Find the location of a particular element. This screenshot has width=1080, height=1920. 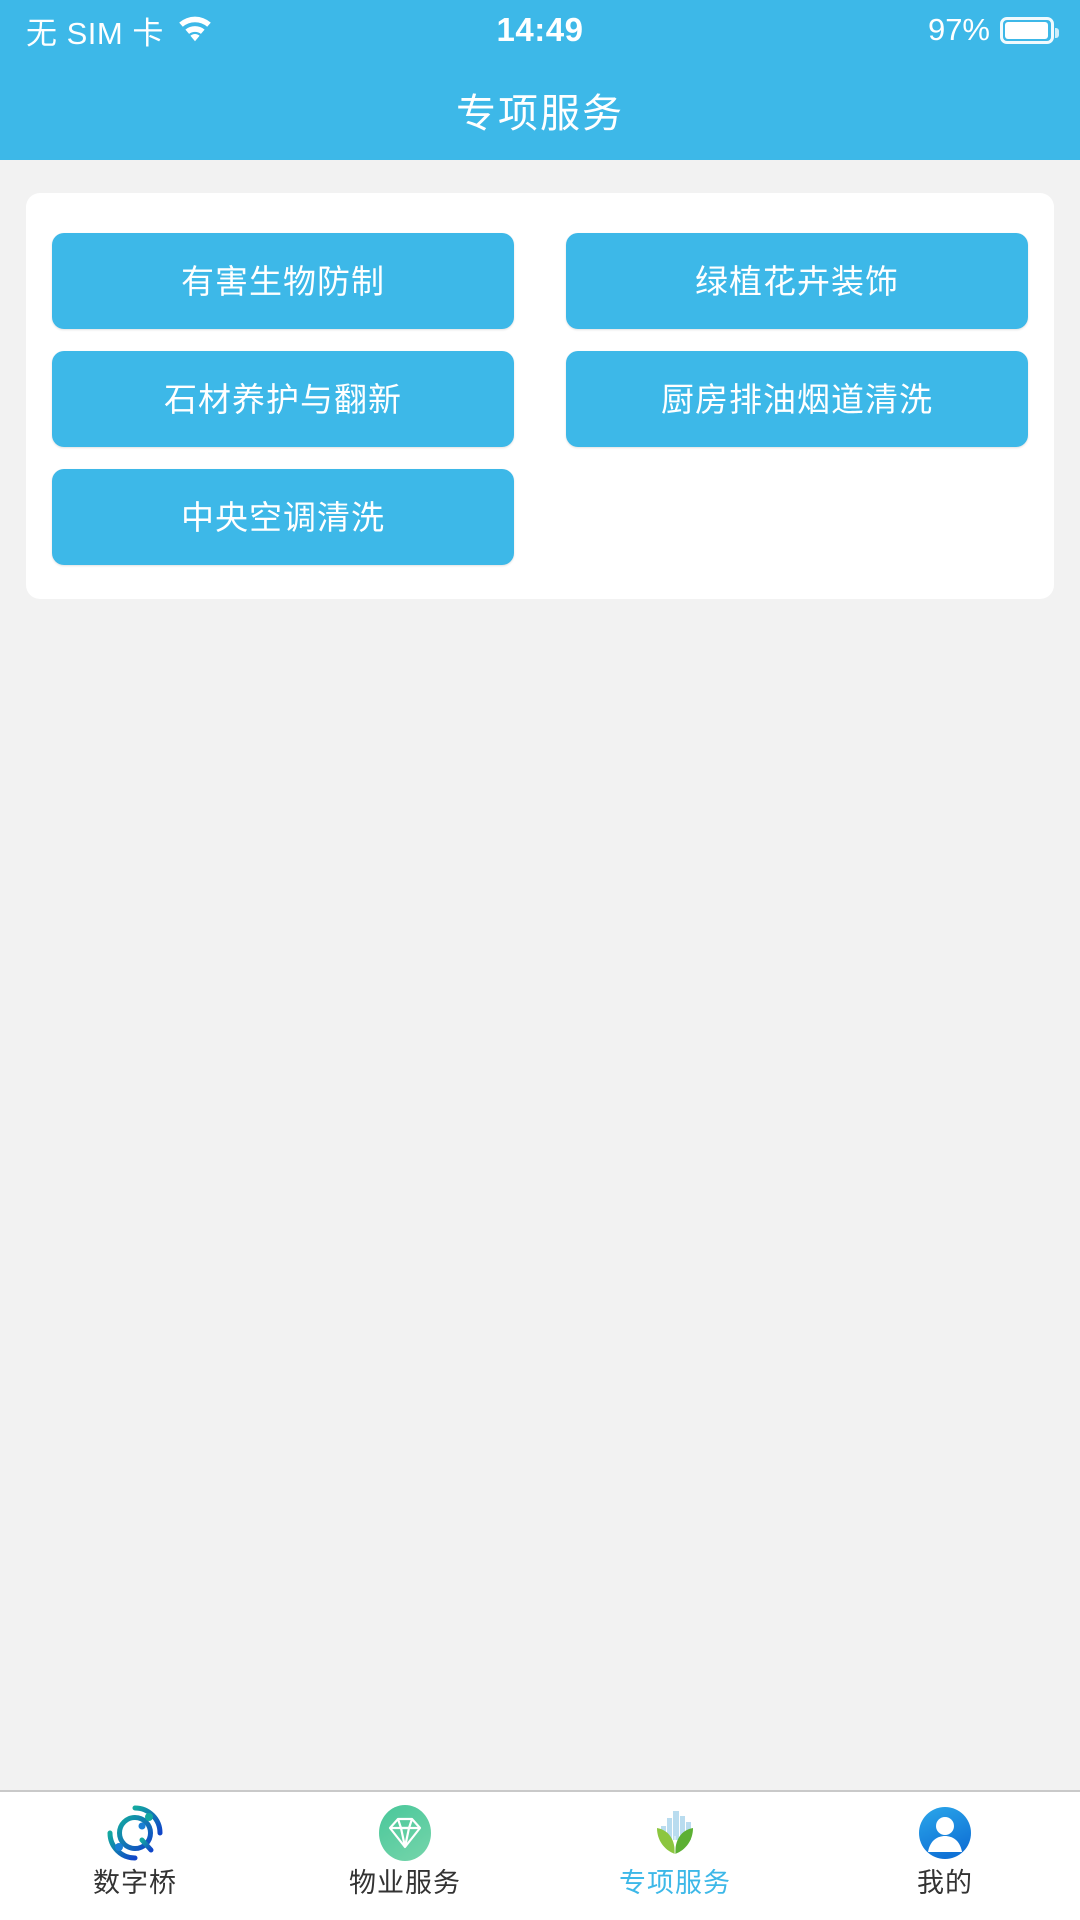

tab-property-service: 物业服务 is located at coordinates (405, 1849).